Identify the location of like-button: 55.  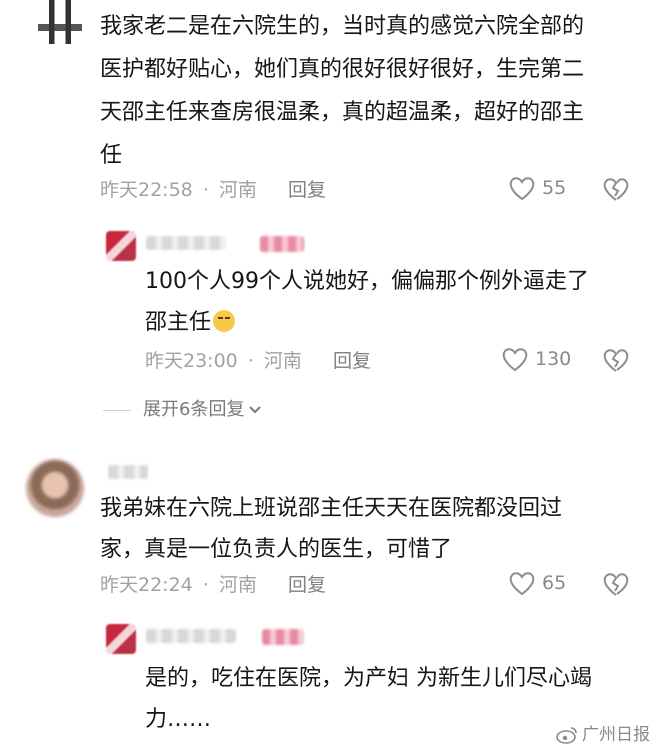
(537, 188).